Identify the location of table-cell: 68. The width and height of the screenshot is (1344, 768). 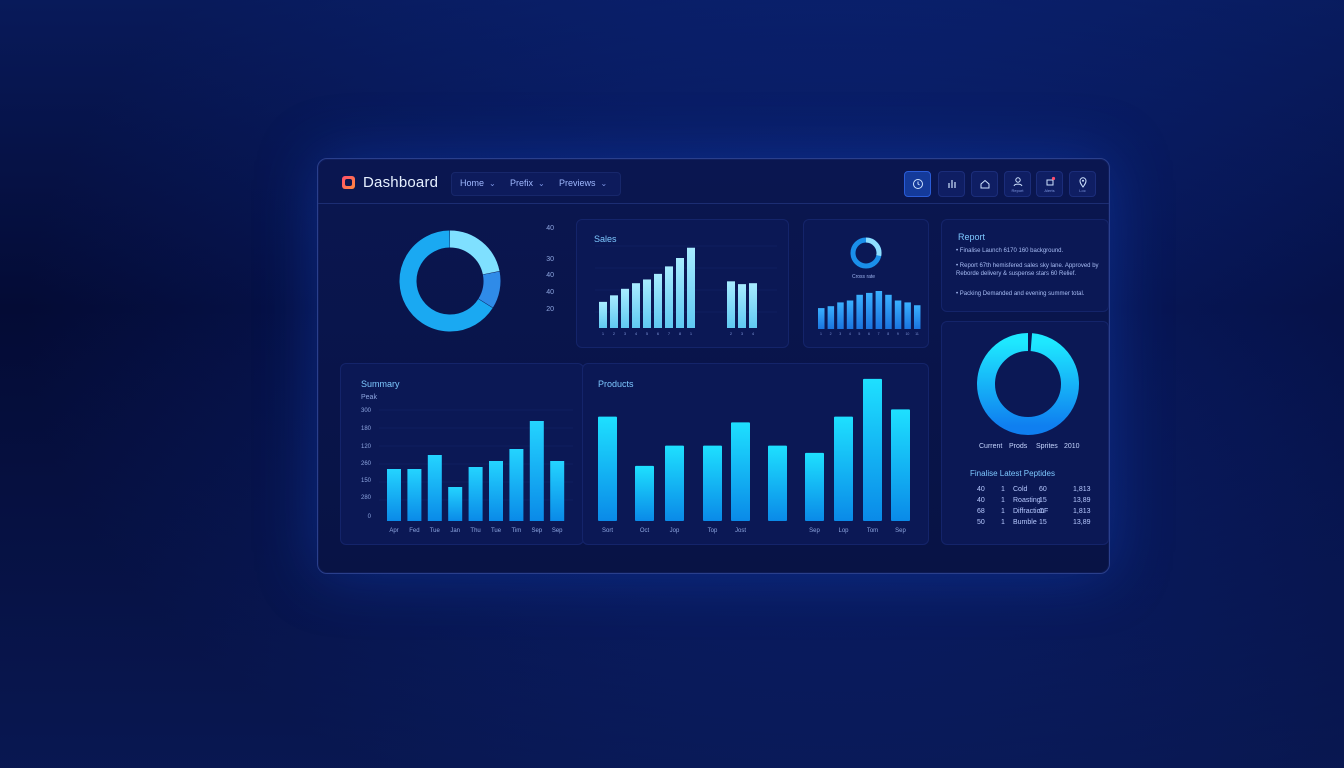
(981, 511).